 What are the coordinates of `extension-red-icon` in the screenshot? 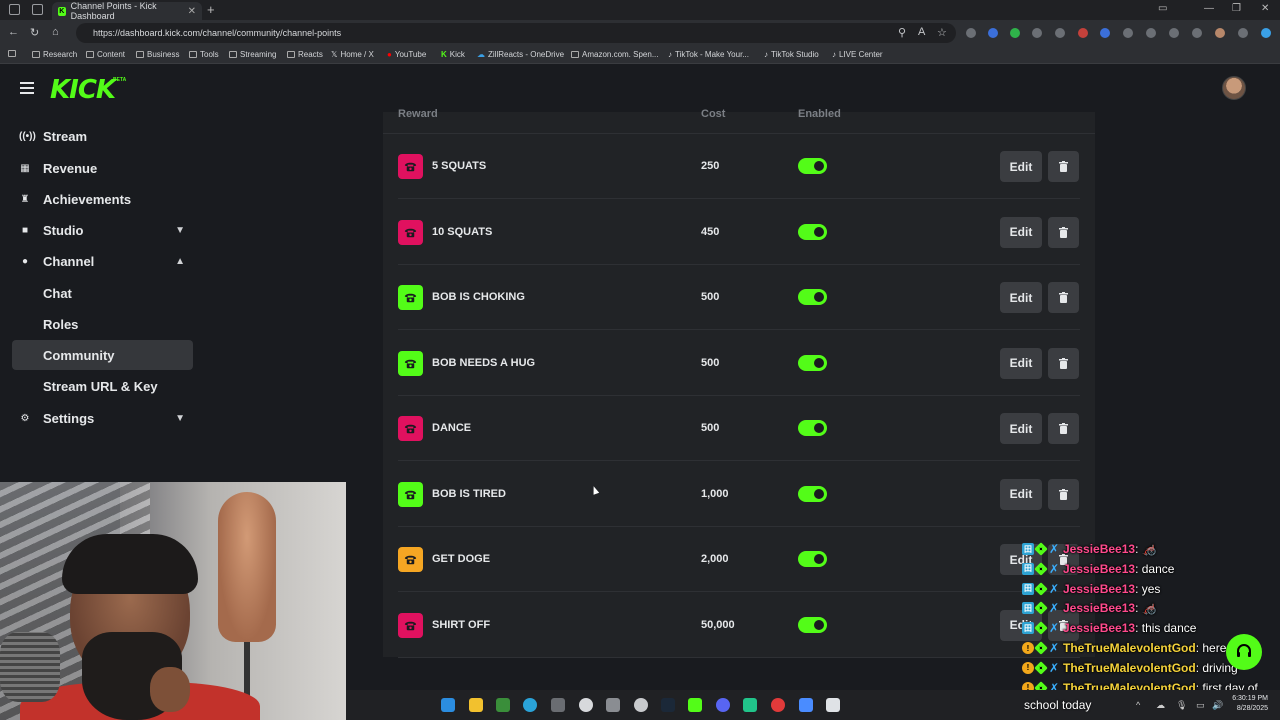 It's located at (1083, 33).